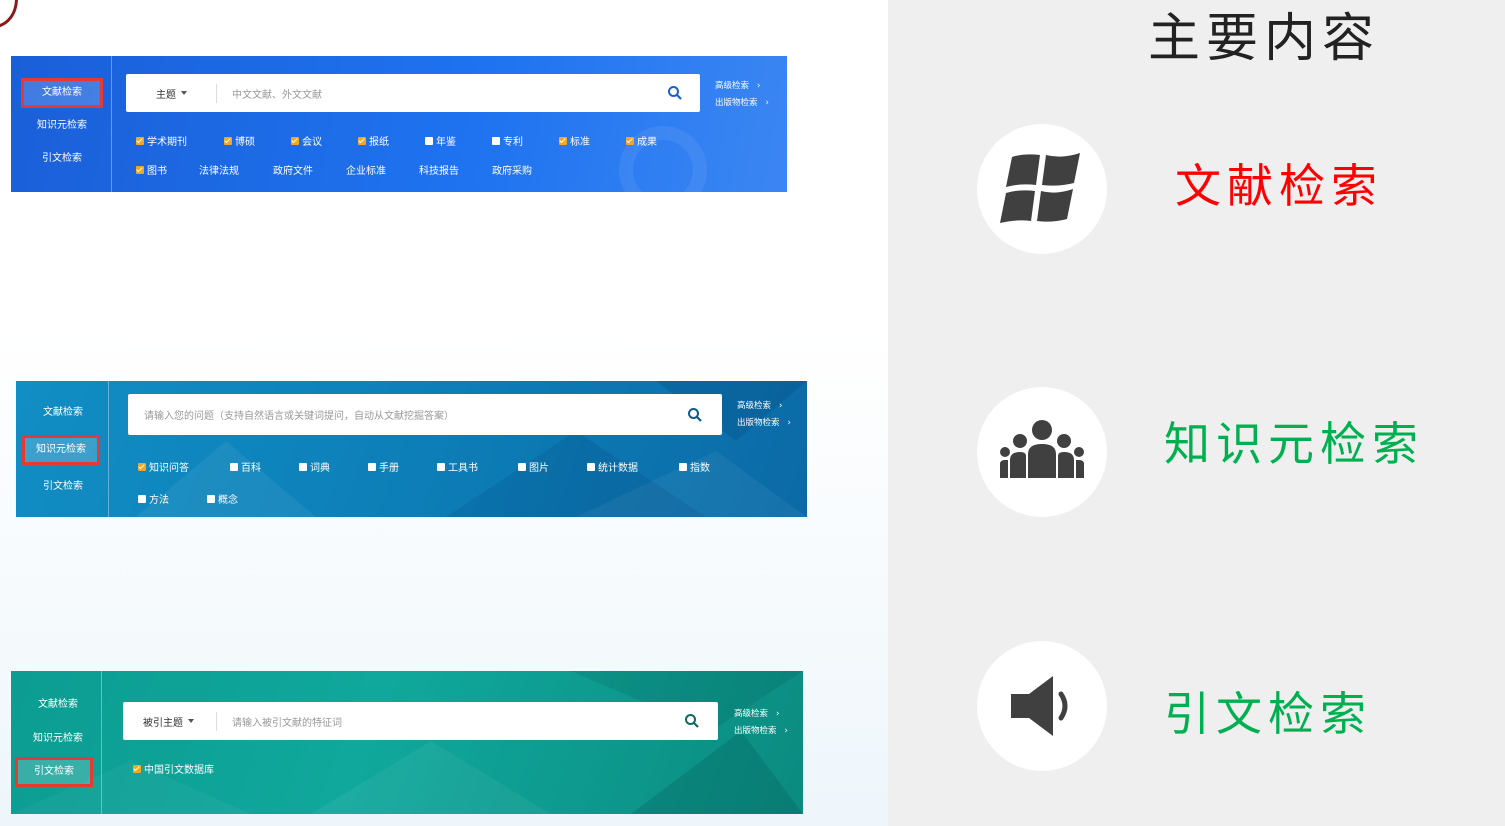 The width and height of the screenshot is (1505, 826). I want to click on background-decoration, so click(407, 742).